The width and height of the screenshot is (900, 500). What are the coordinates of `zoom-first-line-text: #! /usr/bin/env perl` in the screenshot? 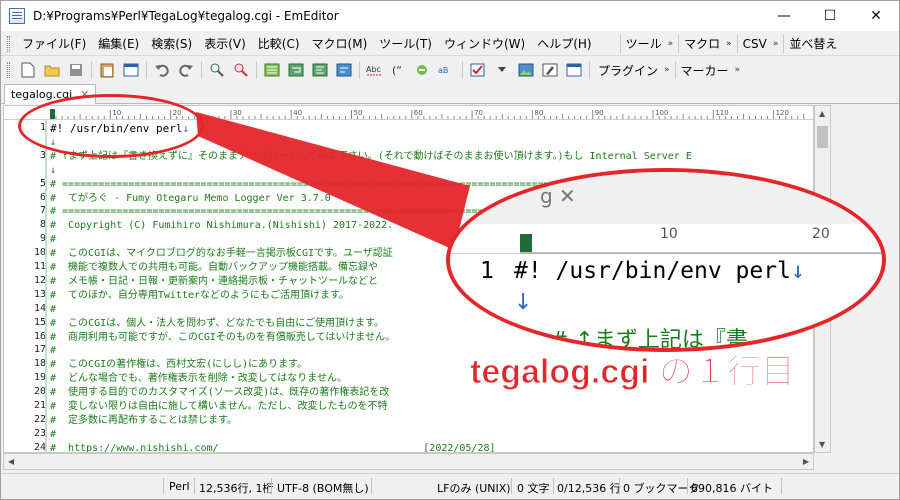 It's located at (652, 271).